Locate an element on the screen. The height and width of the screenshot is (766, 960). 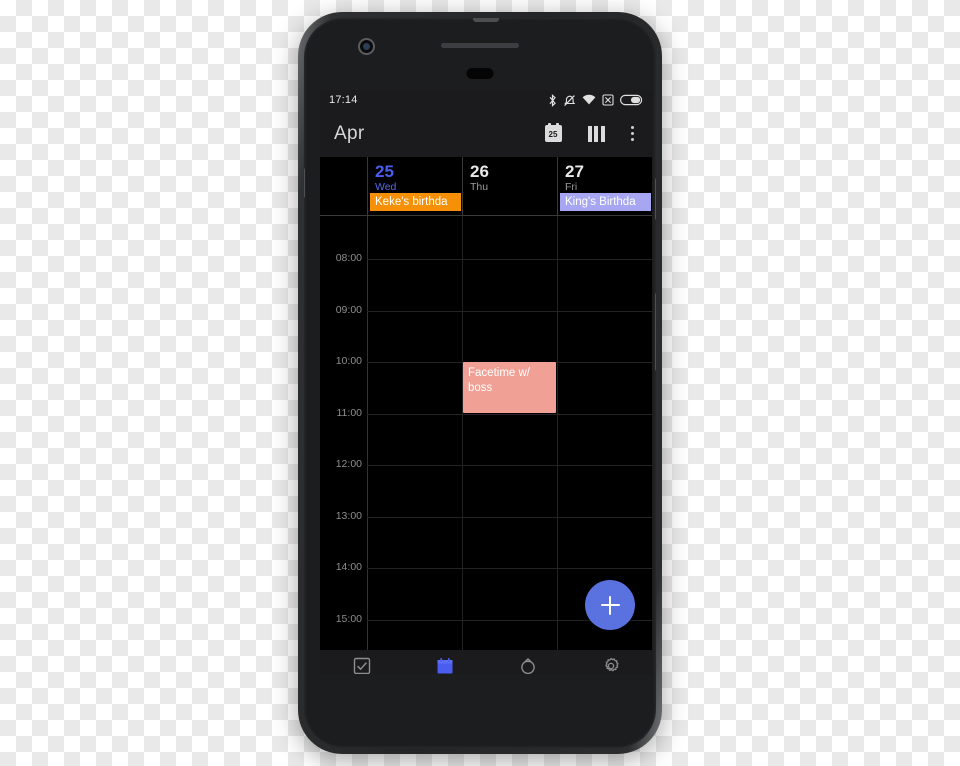
time-gutter-header is located at coordinates (343, 186).